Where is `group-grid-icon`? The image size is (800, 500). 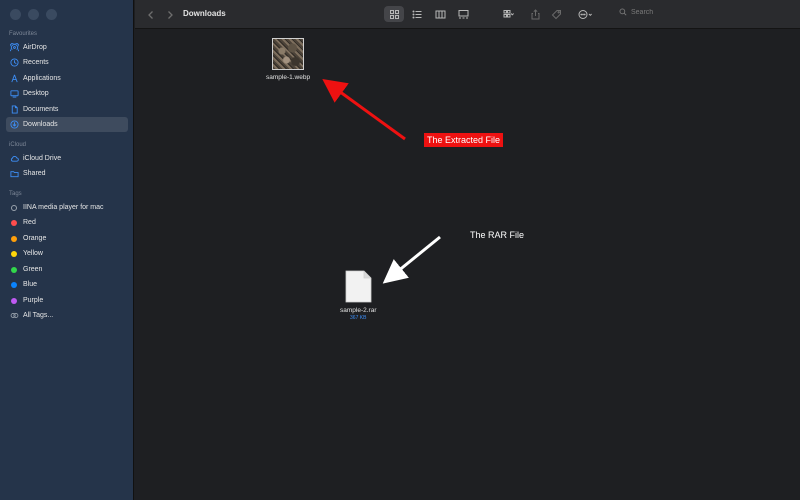 group-grid-icon is located at coordinates (508, 13).